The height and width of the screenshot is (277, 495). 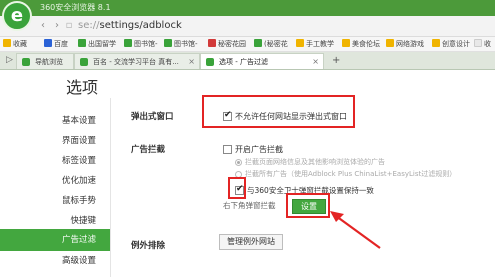 I want to click on arrow-shaft, so click(x=358, y=232).